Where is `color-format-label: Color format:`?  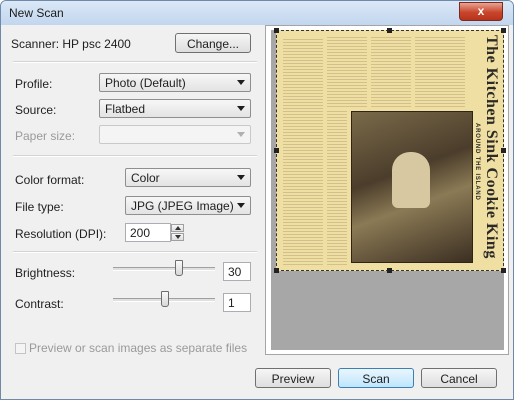
color-format-label: Color format: is located at coordinates (50, 180).